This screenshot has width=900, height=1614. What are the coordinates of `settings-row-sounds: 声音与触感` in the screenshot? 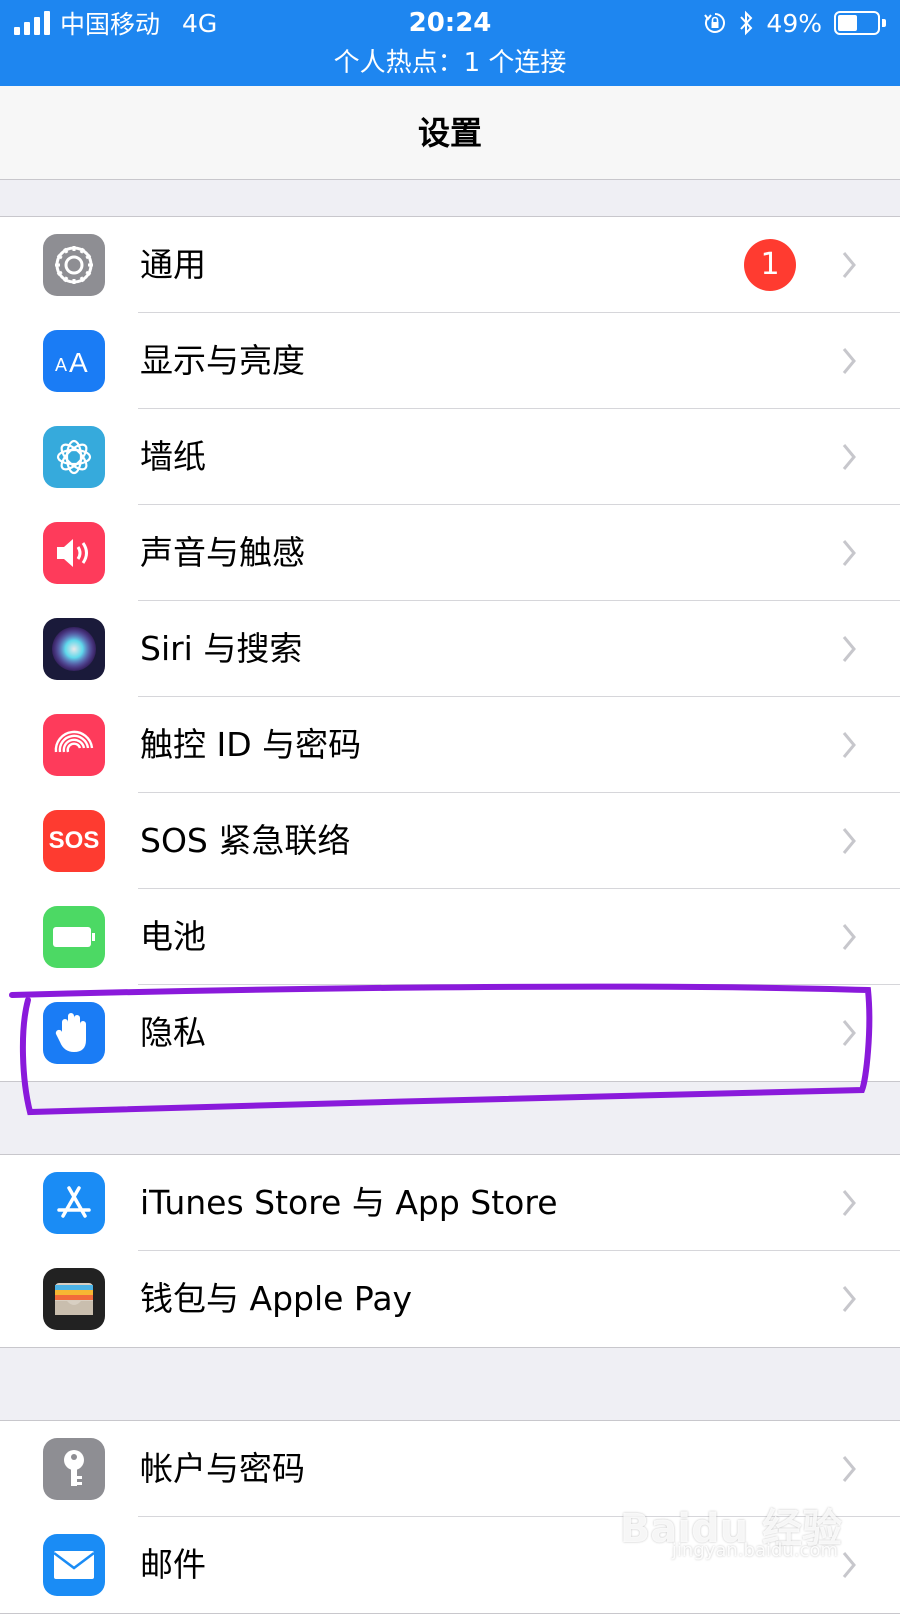 It's located at (450, 553).